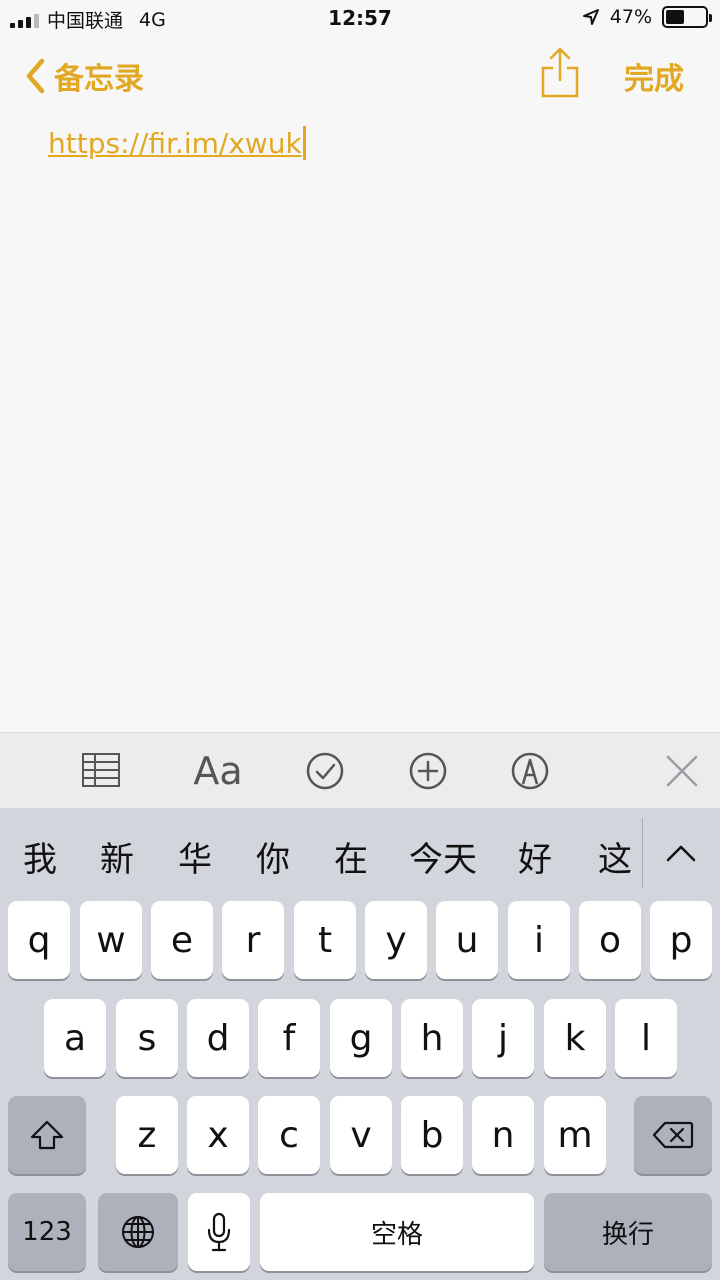 The height and width of the screenshot is (1280, 720). I want to click on table-icon, so click(101, 770).